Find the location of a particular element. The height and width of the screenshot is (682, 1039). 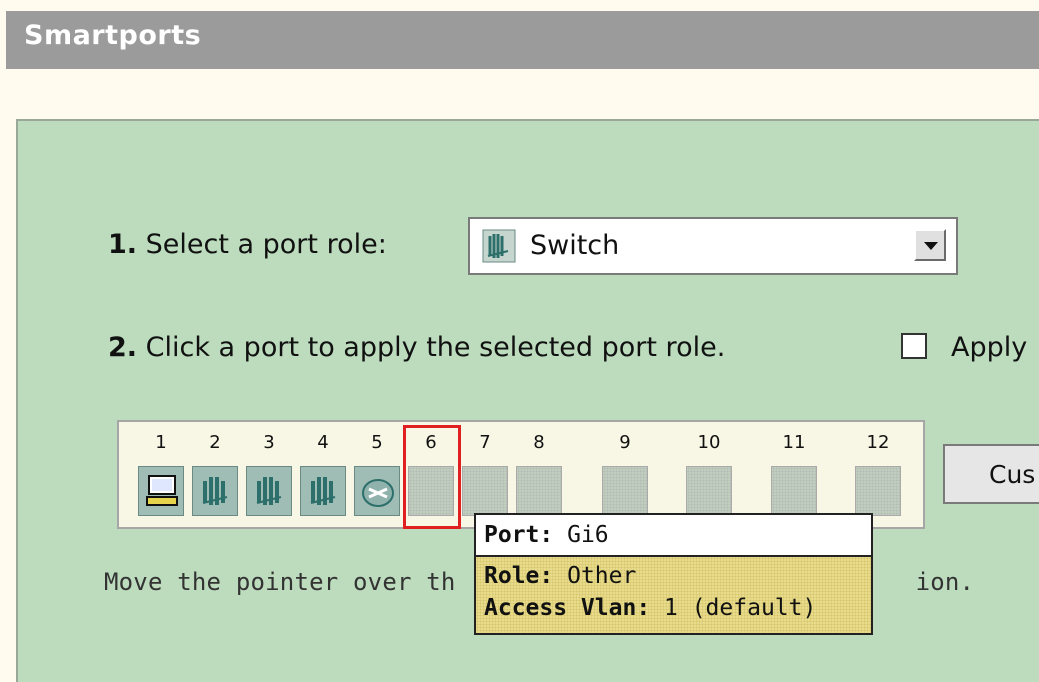

step-1-label: 1. Select a port role: is located at coordinates (247, 244).